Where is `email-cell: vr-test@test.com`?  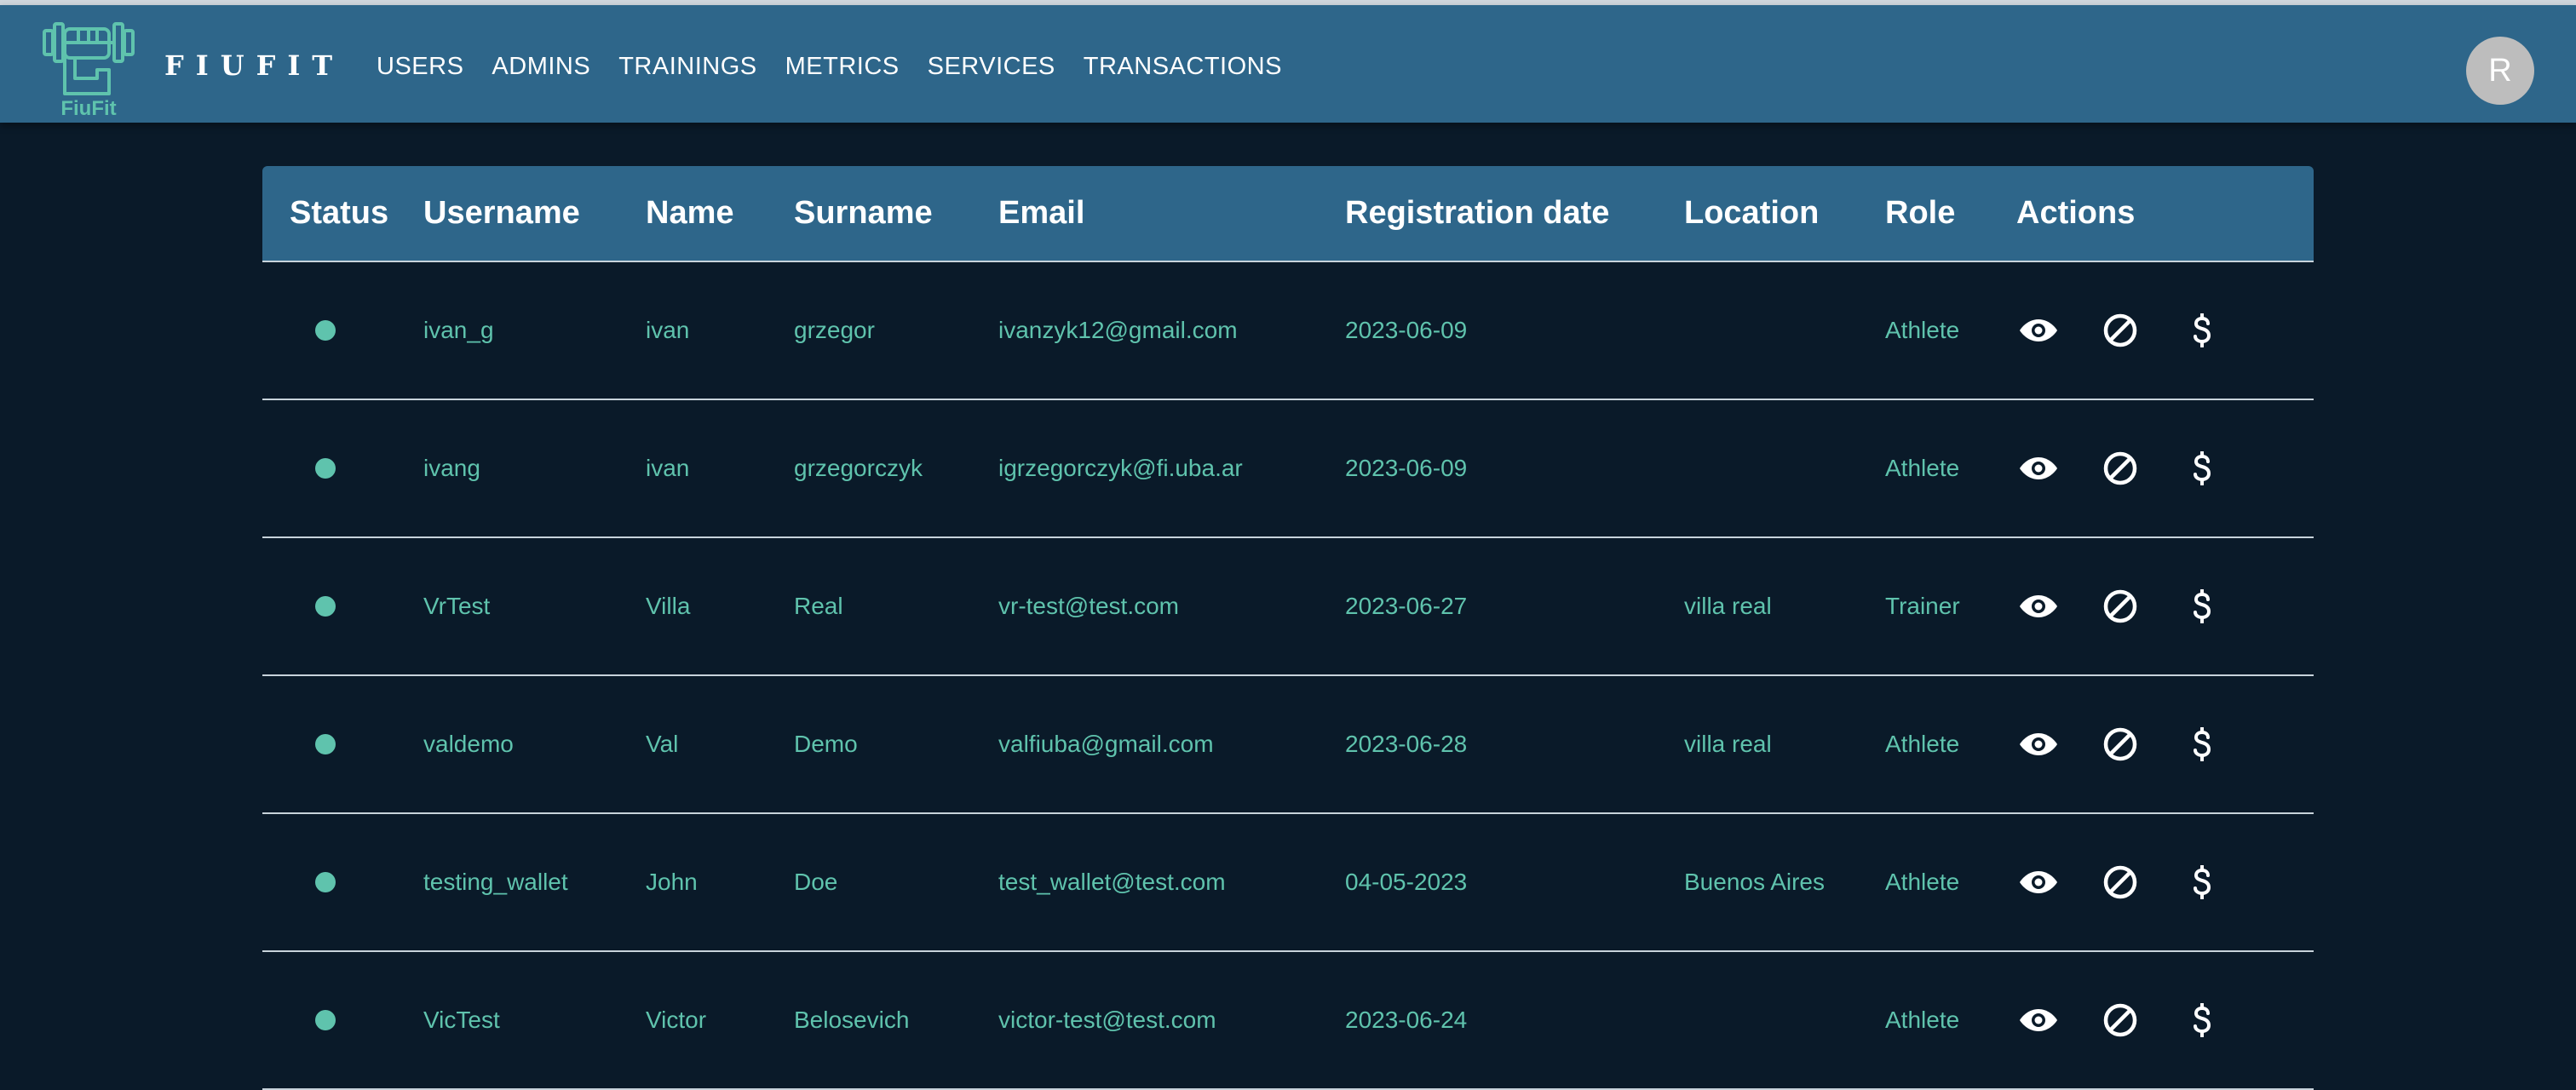
email-cell: vr-test@test.com is located at coordinates (1089, 606).